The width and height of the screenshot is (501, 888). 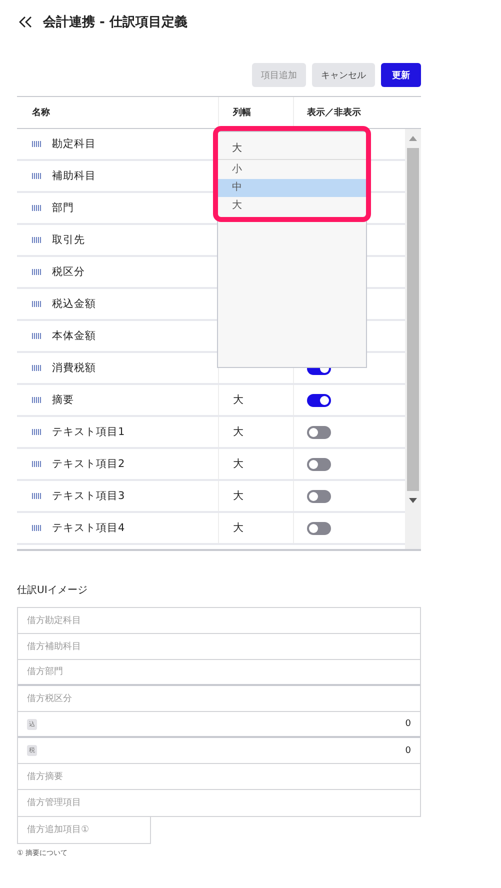 I want to click on double-chevron-left-icon, so click(x=26, y=22).